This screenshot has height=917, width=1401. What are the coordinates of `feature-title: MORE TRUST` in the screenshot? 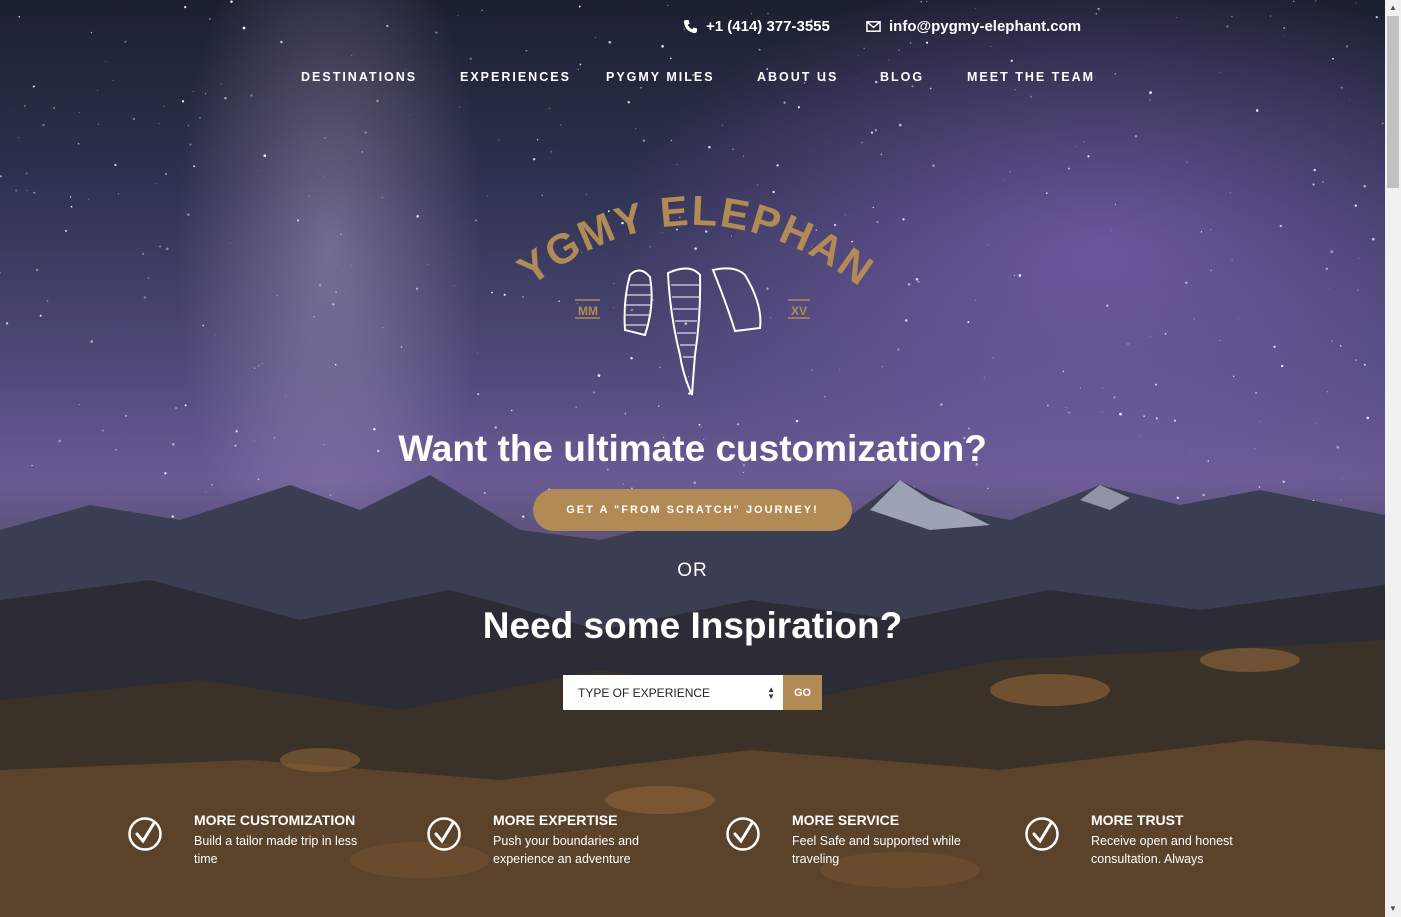 It's located at (1137, 820).